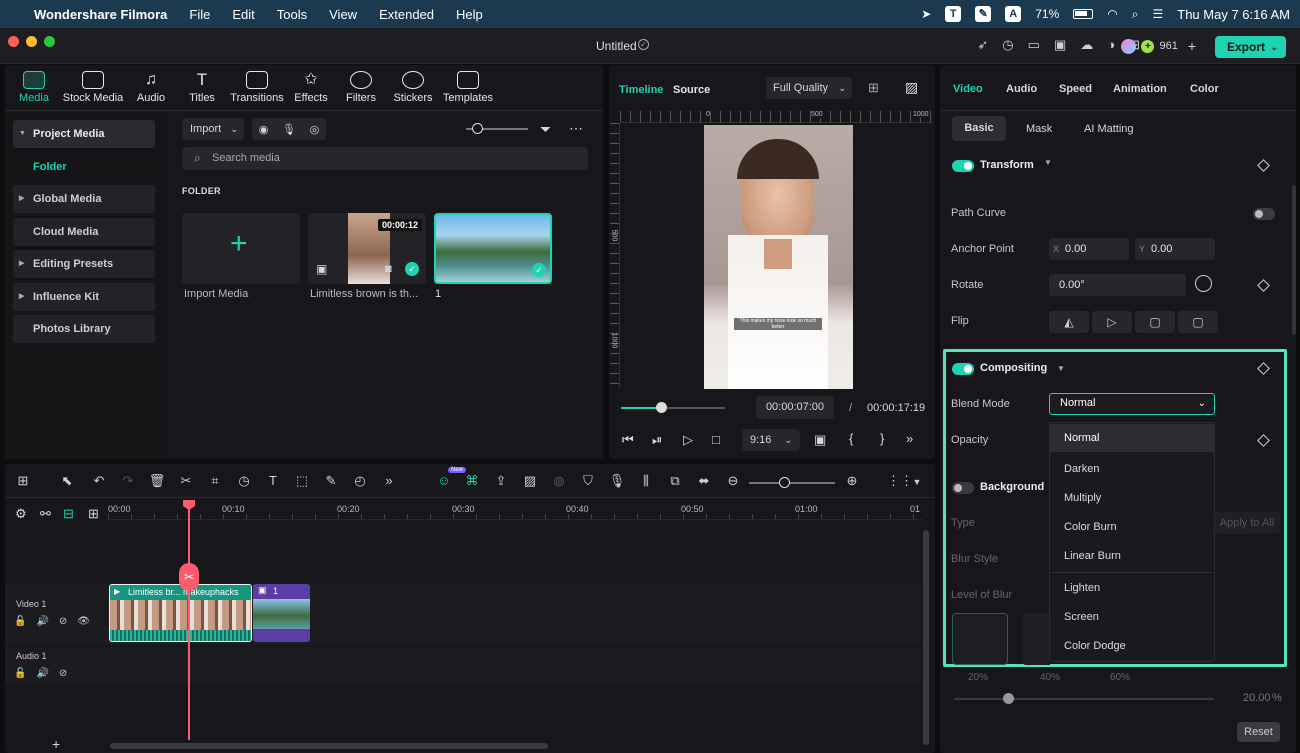  I want to click on mark-out-icon: }, so click(882, 438).